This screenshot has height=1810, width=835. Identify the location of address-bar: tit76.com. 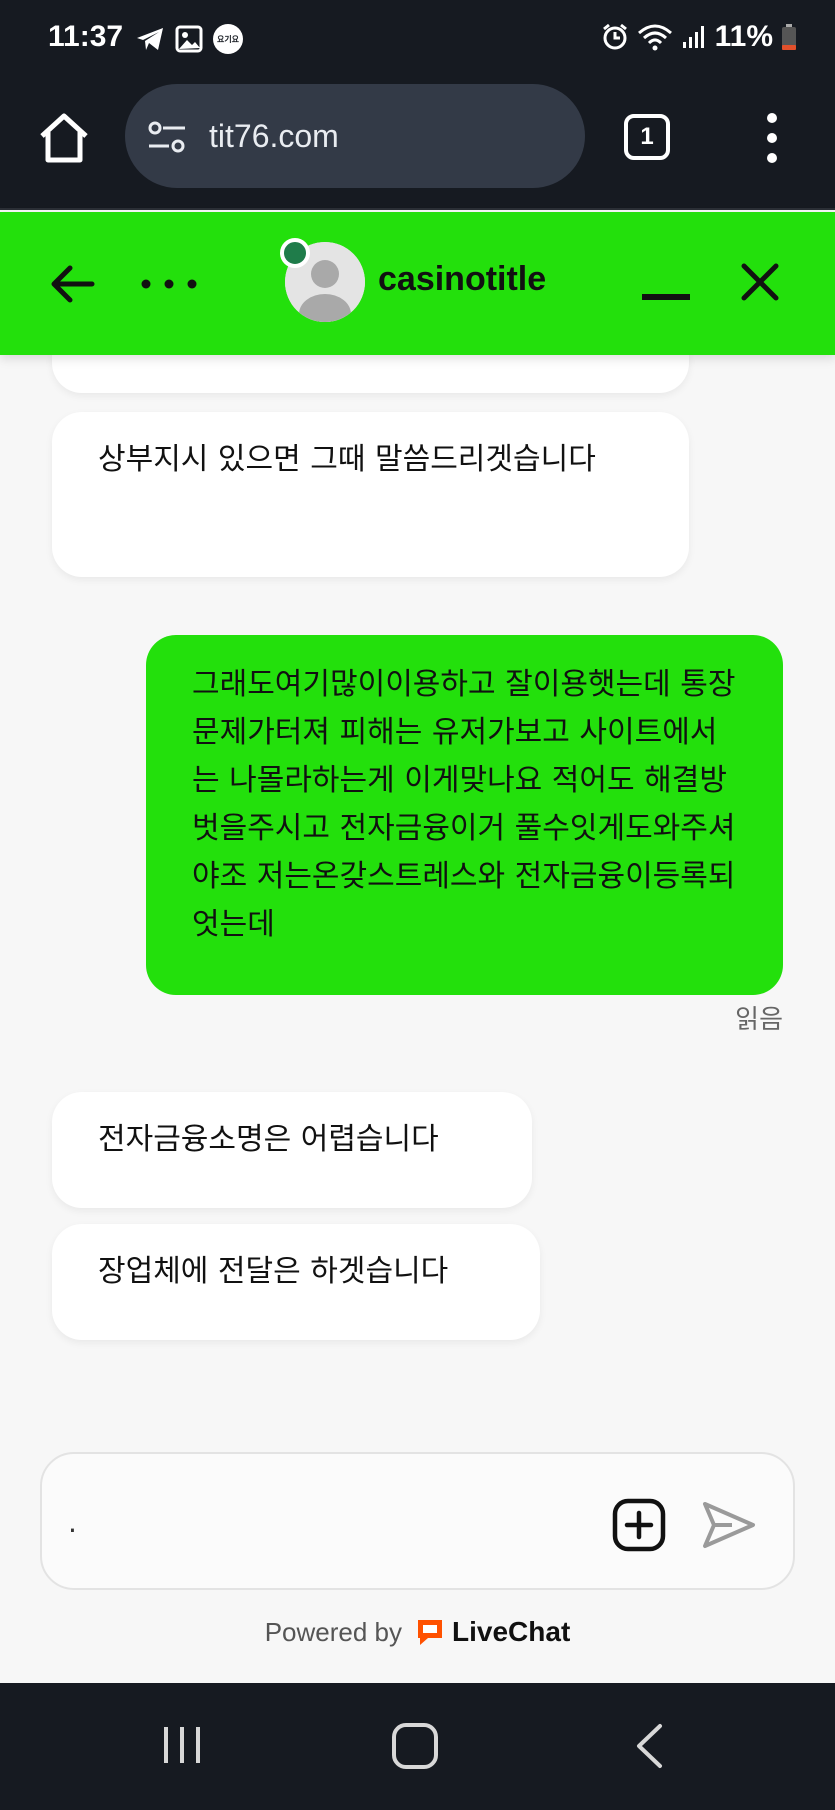
(355, 136).